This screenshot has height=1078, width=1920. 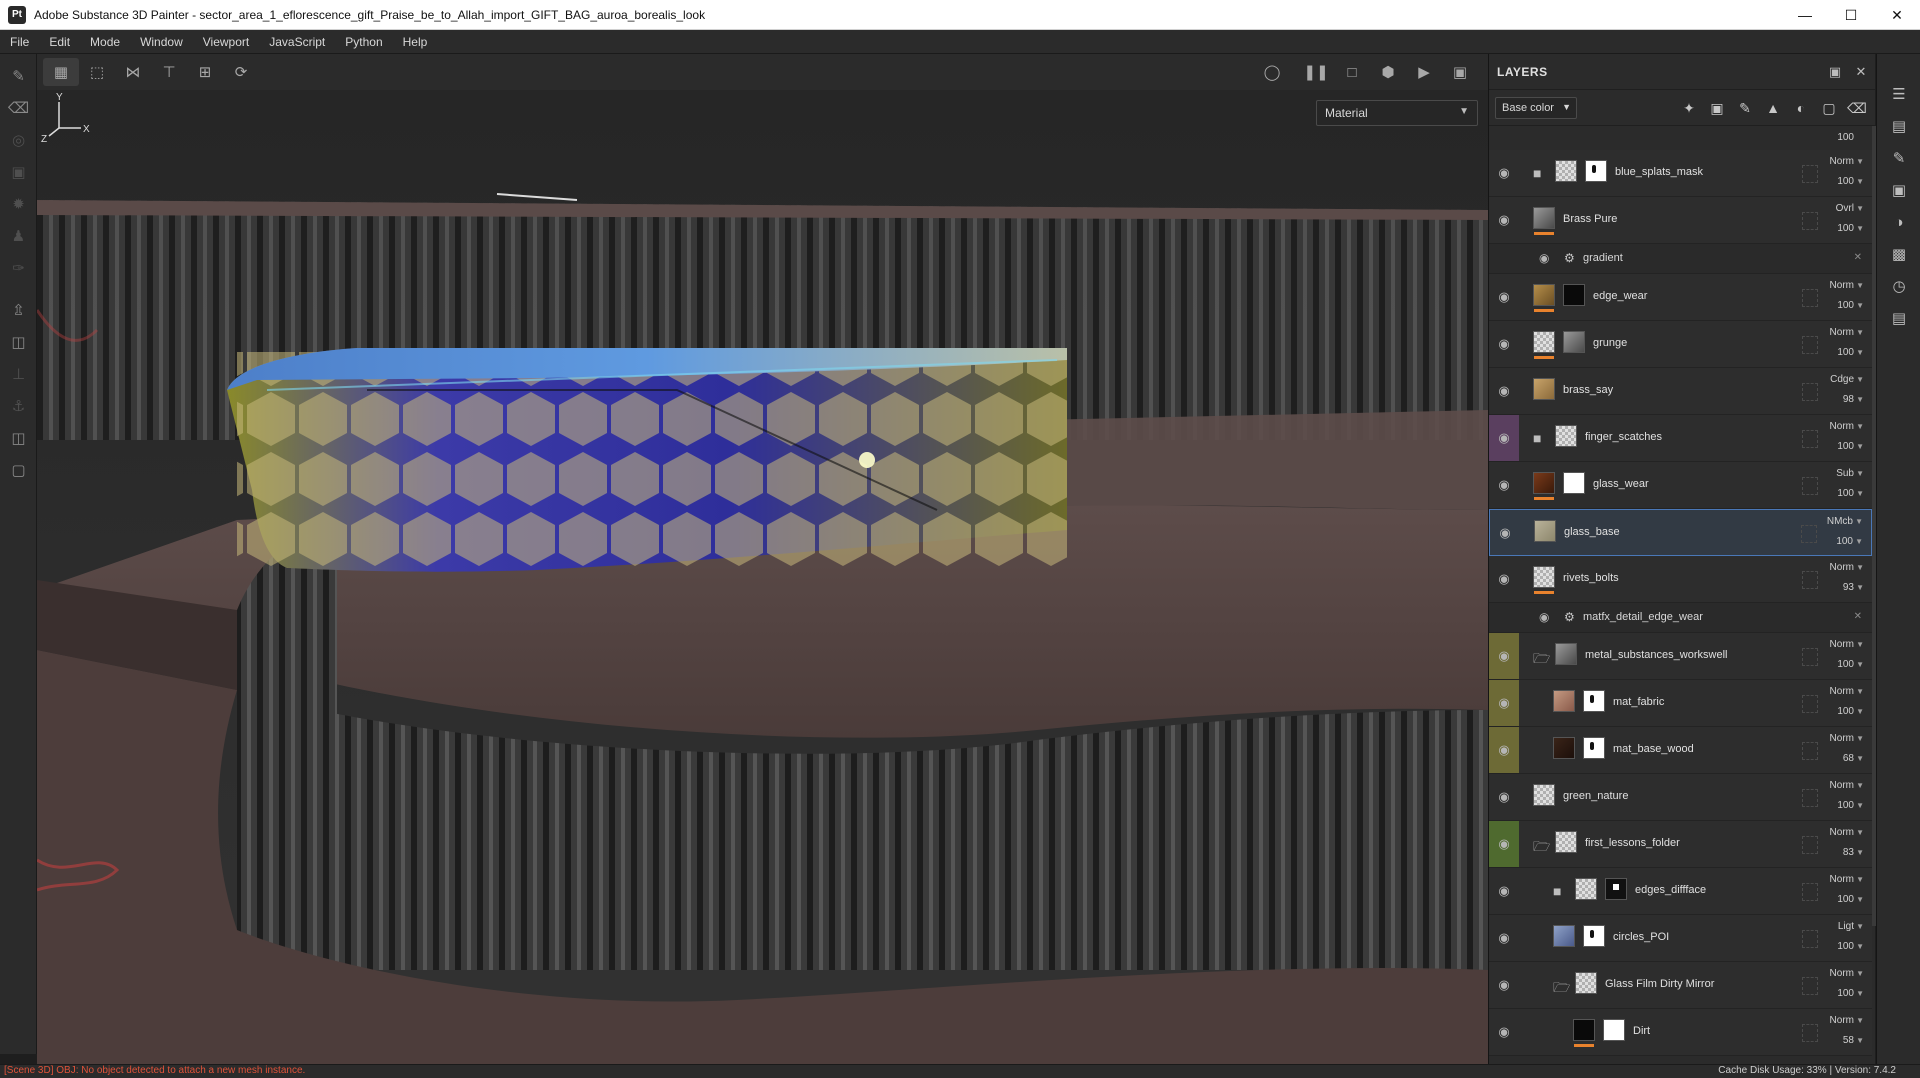 What do you see at coordinates (1641, 1031) in the screenshot?
I see `layer-name: Dirt` at bounding box center [1641, 1031].